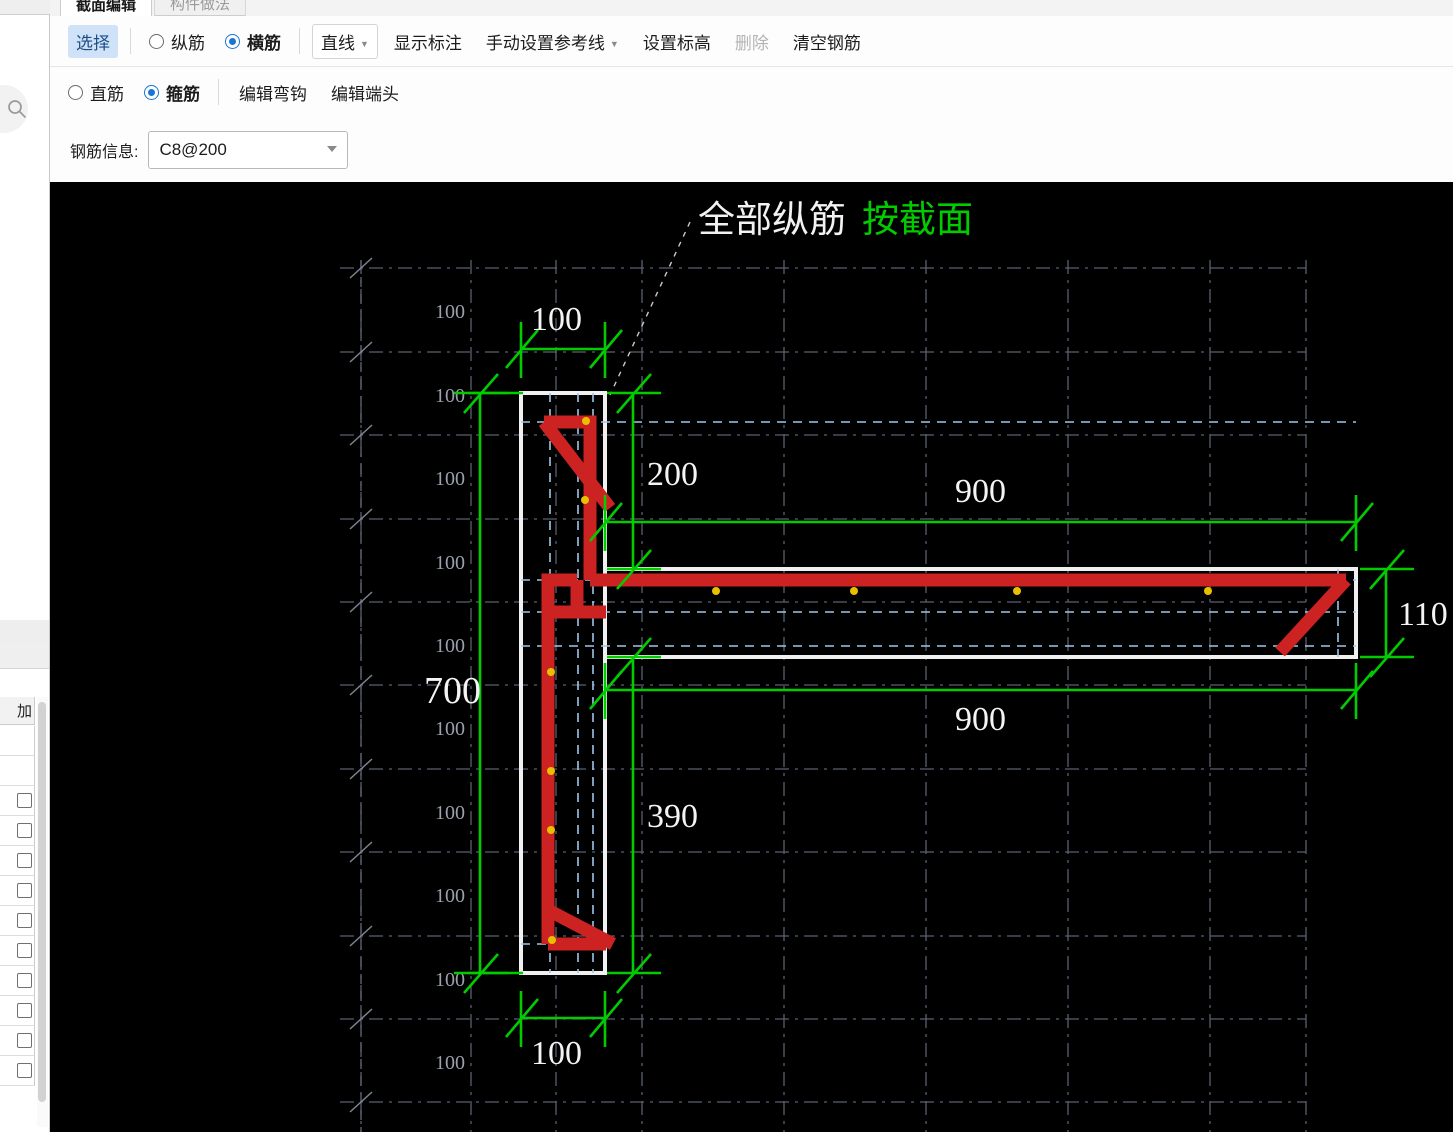 This screenshot has height=1132, width=1453. Describe the element at coordinates (980, 491) in the screenshot. I see `dim-flange-top-900: 900` at that location.